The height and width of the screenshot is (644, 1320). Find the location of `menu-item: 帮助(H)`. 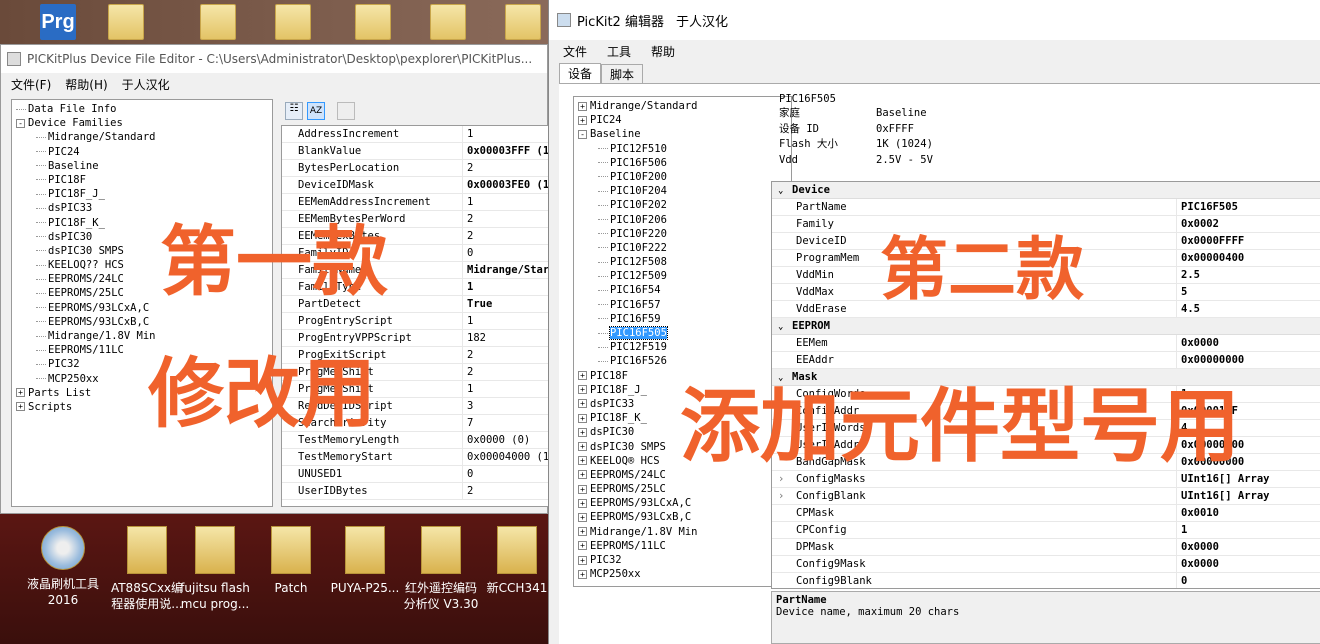

menu-item: 帮助(H) is located at coordinates (86, 84).